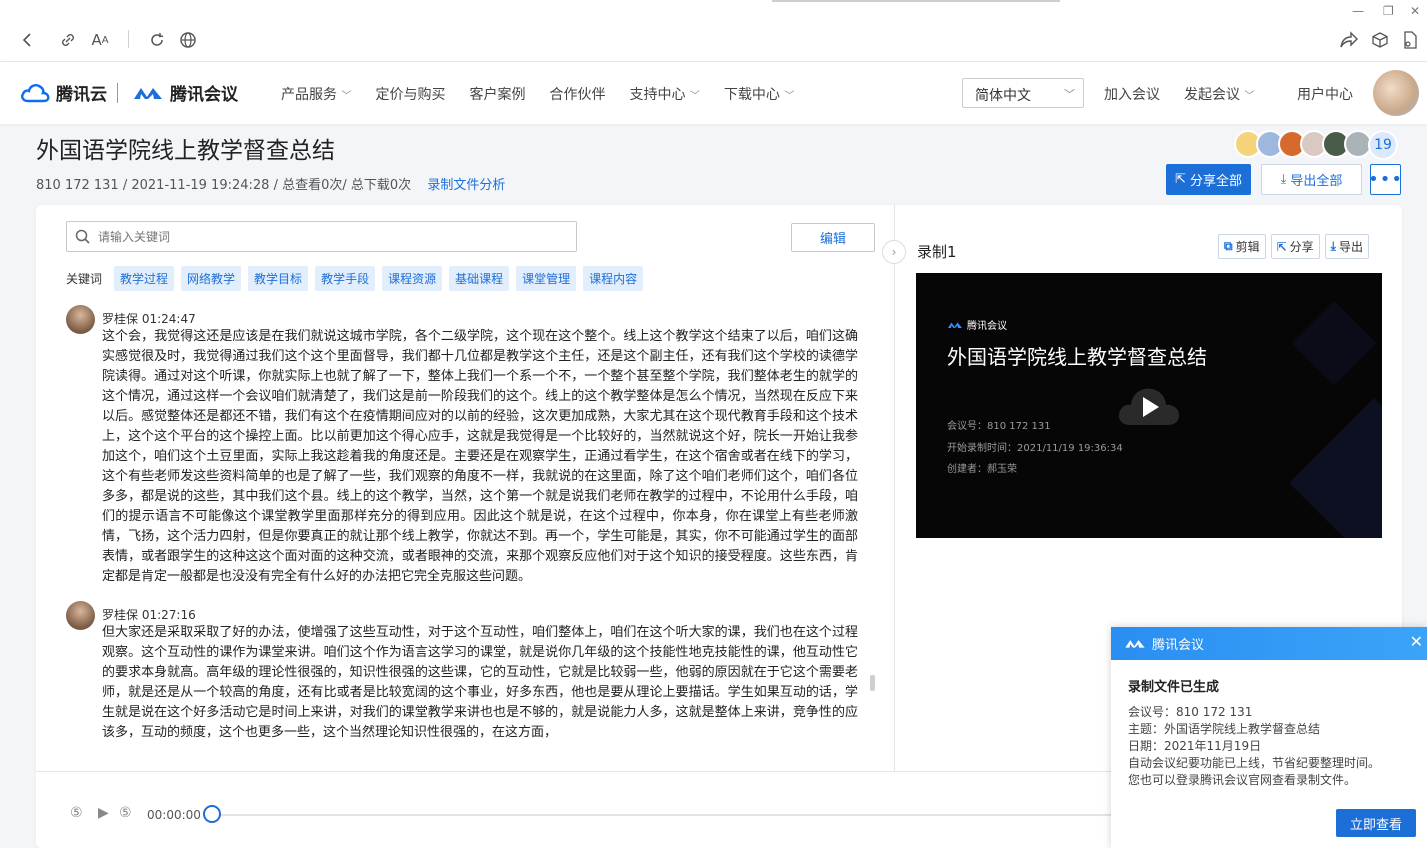 Image resolution: width=1427 pixels, height=848 pixels. I want to click on keyword-search, so click(321, 236).